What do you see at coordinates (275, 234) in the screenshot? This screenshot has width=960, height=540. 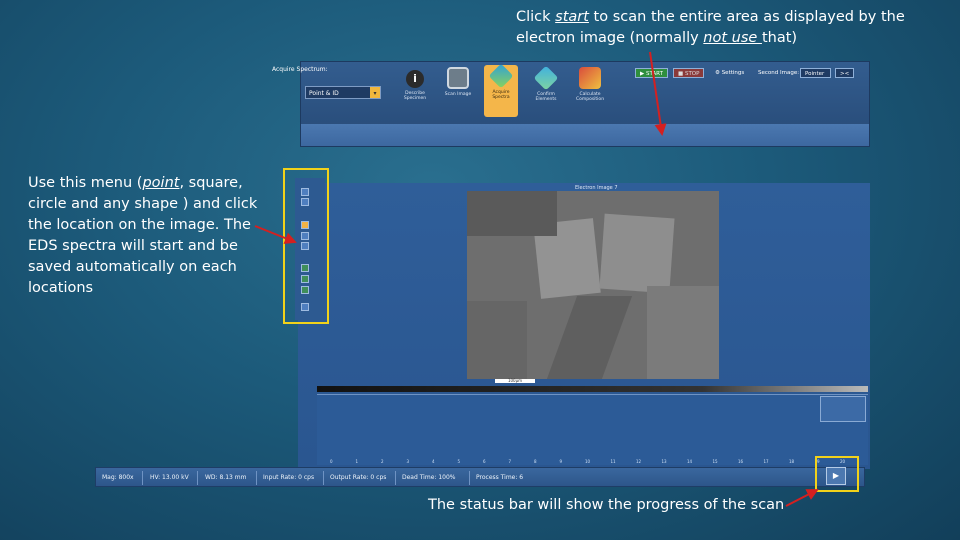 I see `arrow-to-palette` at bounding box center [275, 234].